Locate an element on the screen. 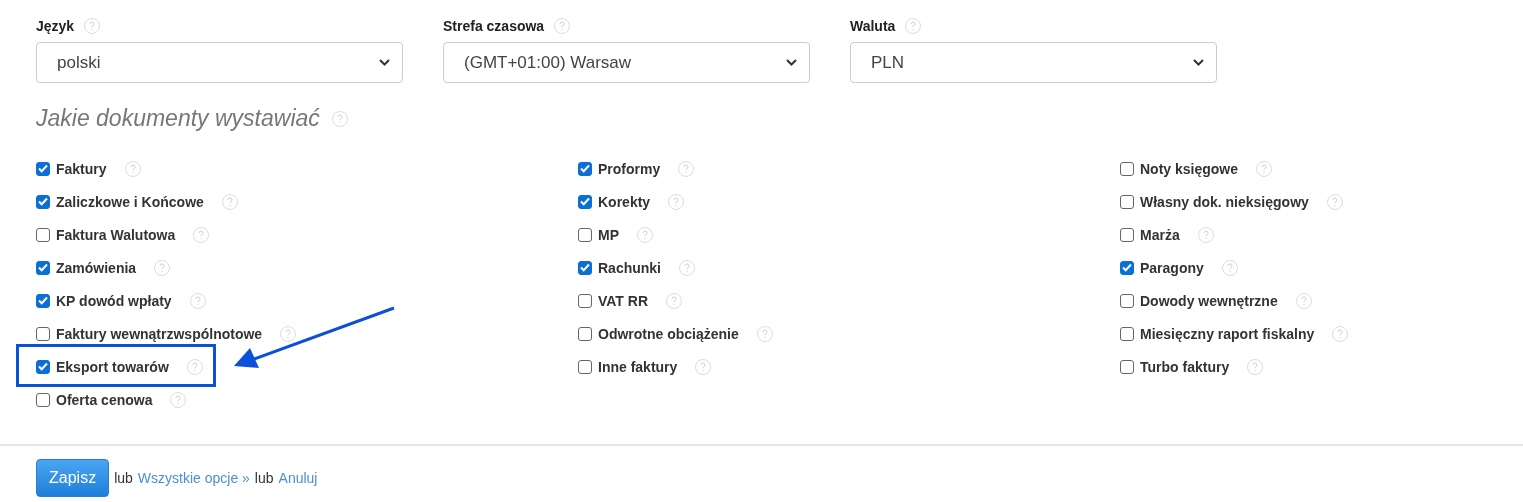 Image resolution: width=1523 pixels, height=502 pixels. field-label: Strefa czasowa is located at coordinates (494, 26).